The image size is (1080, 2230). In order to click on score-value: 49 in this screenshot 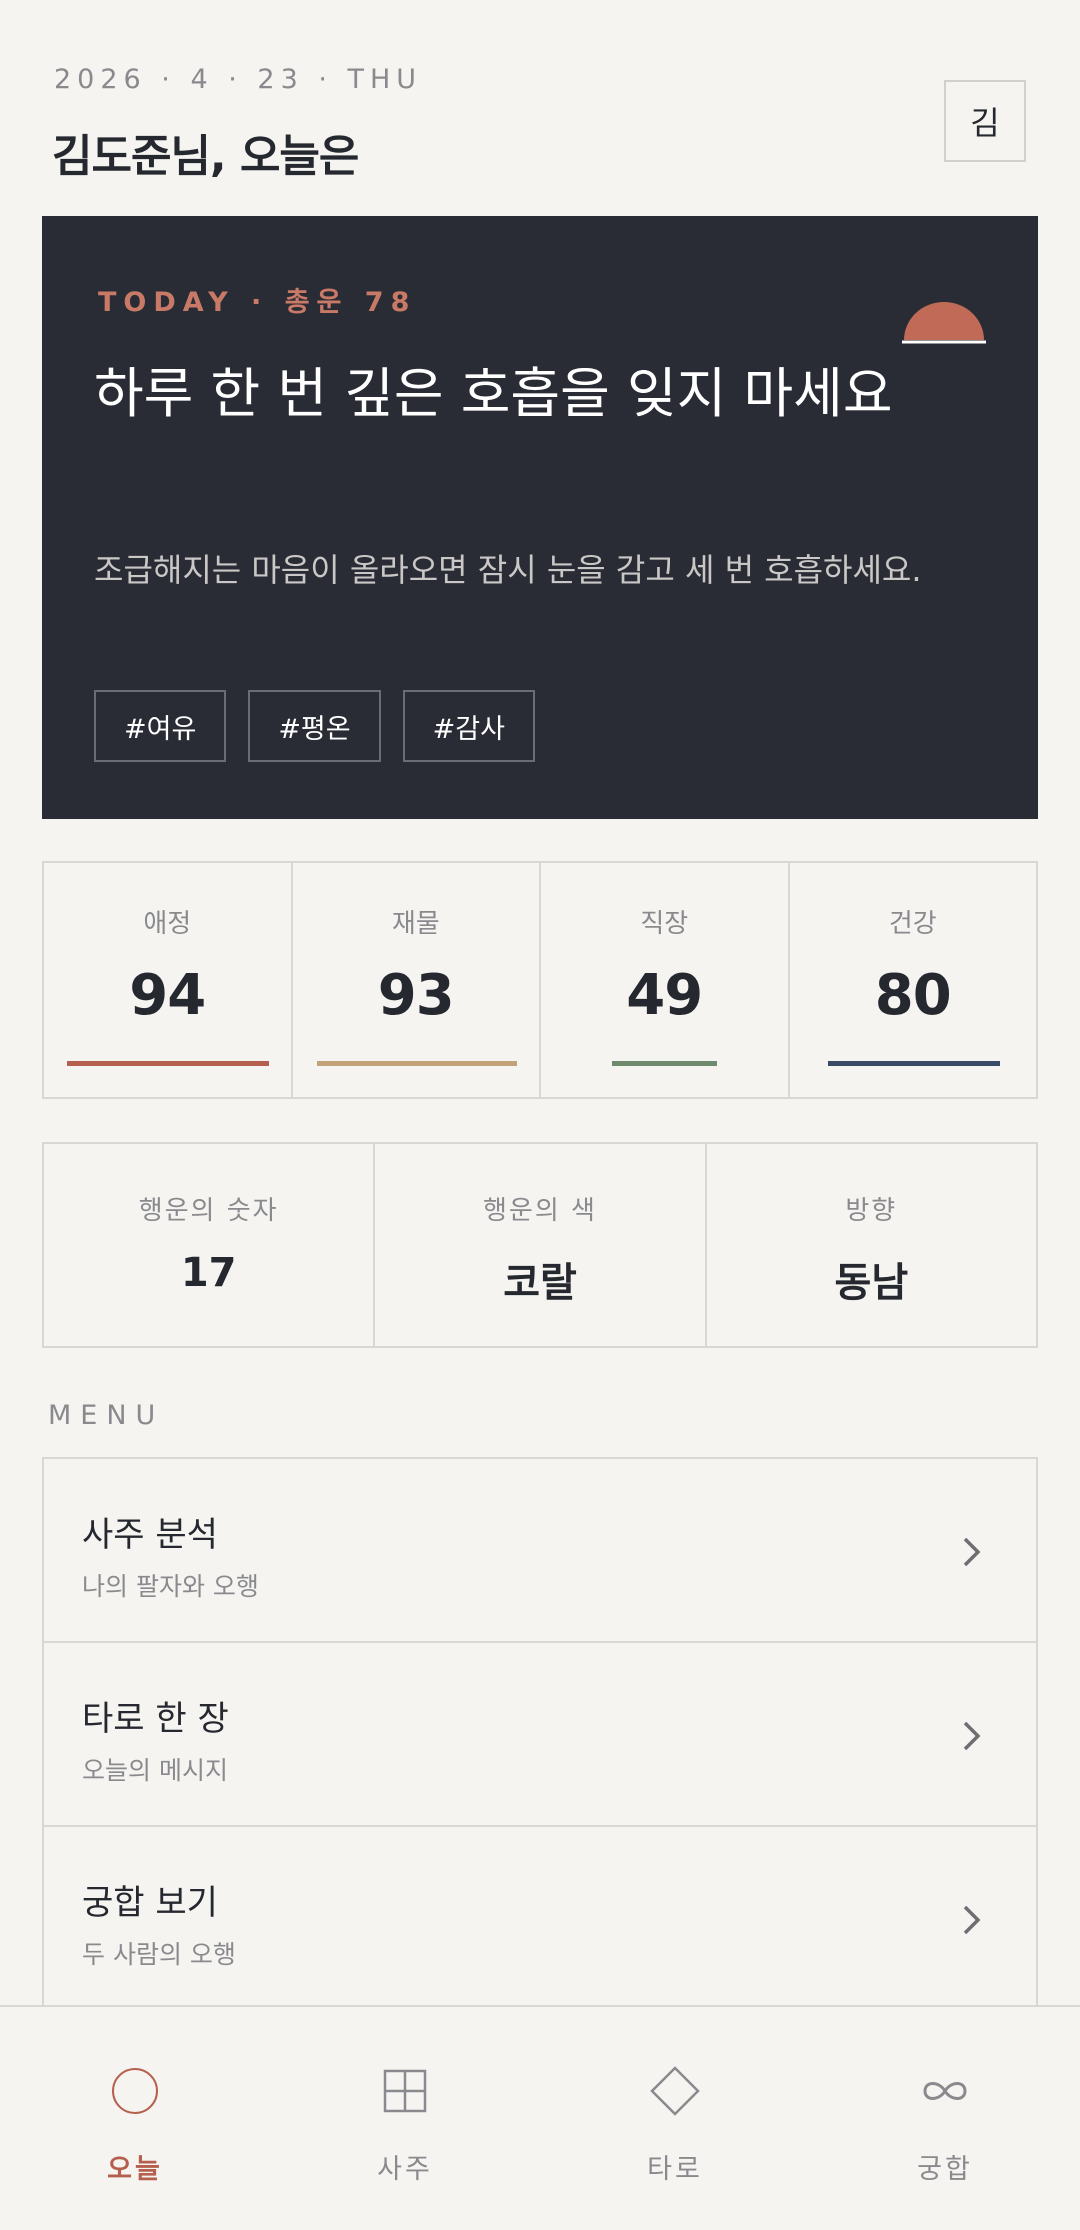, I will do `click(664, 995)`.